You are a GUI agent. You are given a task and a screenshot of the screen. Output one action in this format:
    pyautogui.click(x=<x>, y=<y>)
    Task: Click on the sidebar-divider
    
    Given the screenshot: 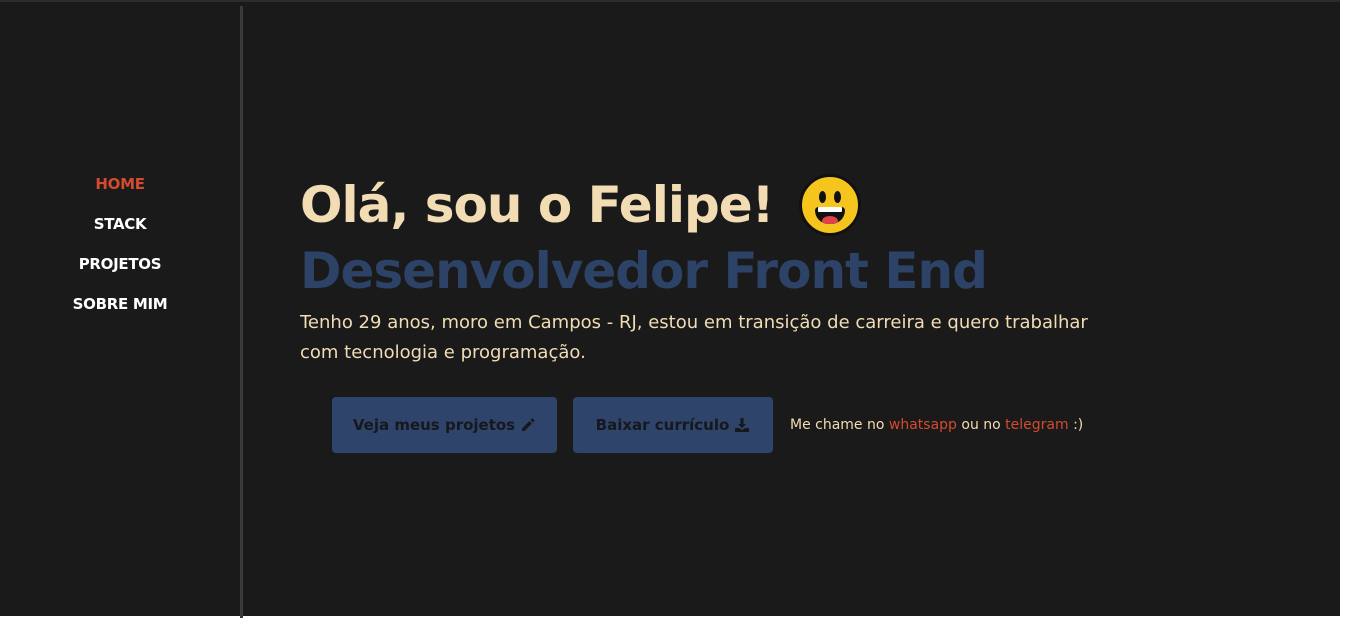 What is the action you would take?
    pyautogui.click(x=241, y=312)
    